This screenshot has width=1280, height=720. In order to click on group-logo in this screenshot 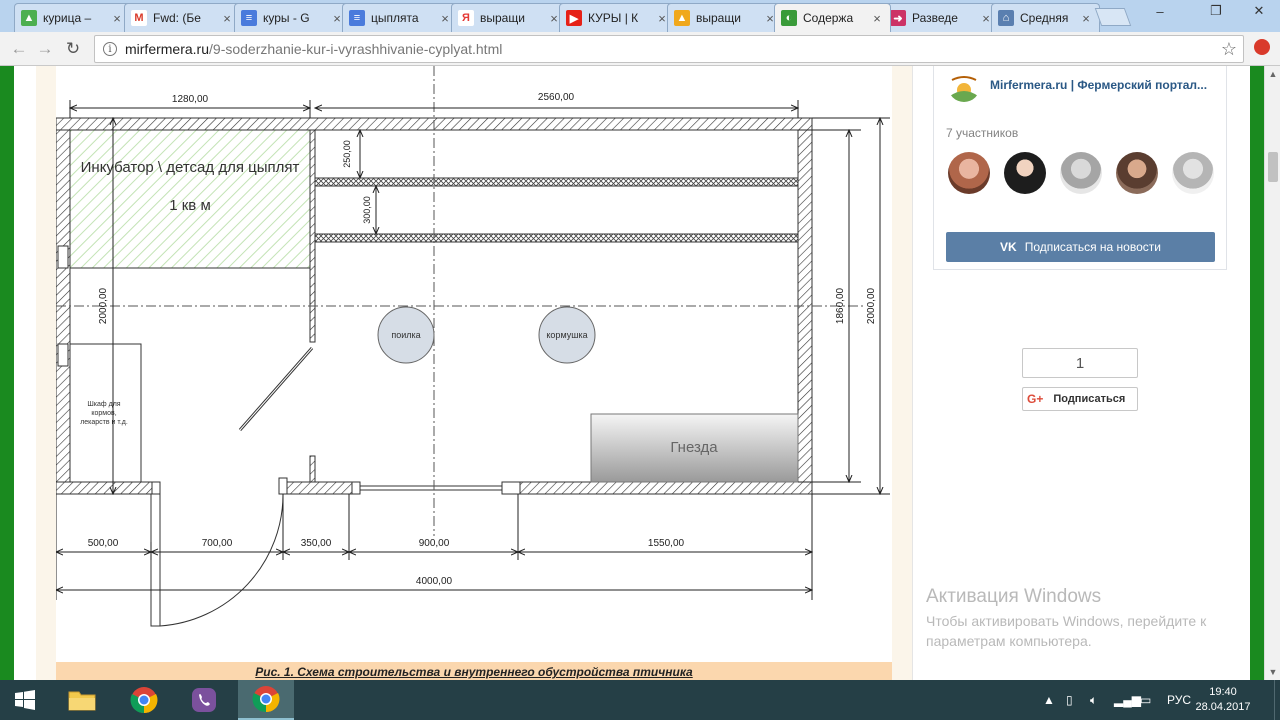, I will do `click(964, 86)`.